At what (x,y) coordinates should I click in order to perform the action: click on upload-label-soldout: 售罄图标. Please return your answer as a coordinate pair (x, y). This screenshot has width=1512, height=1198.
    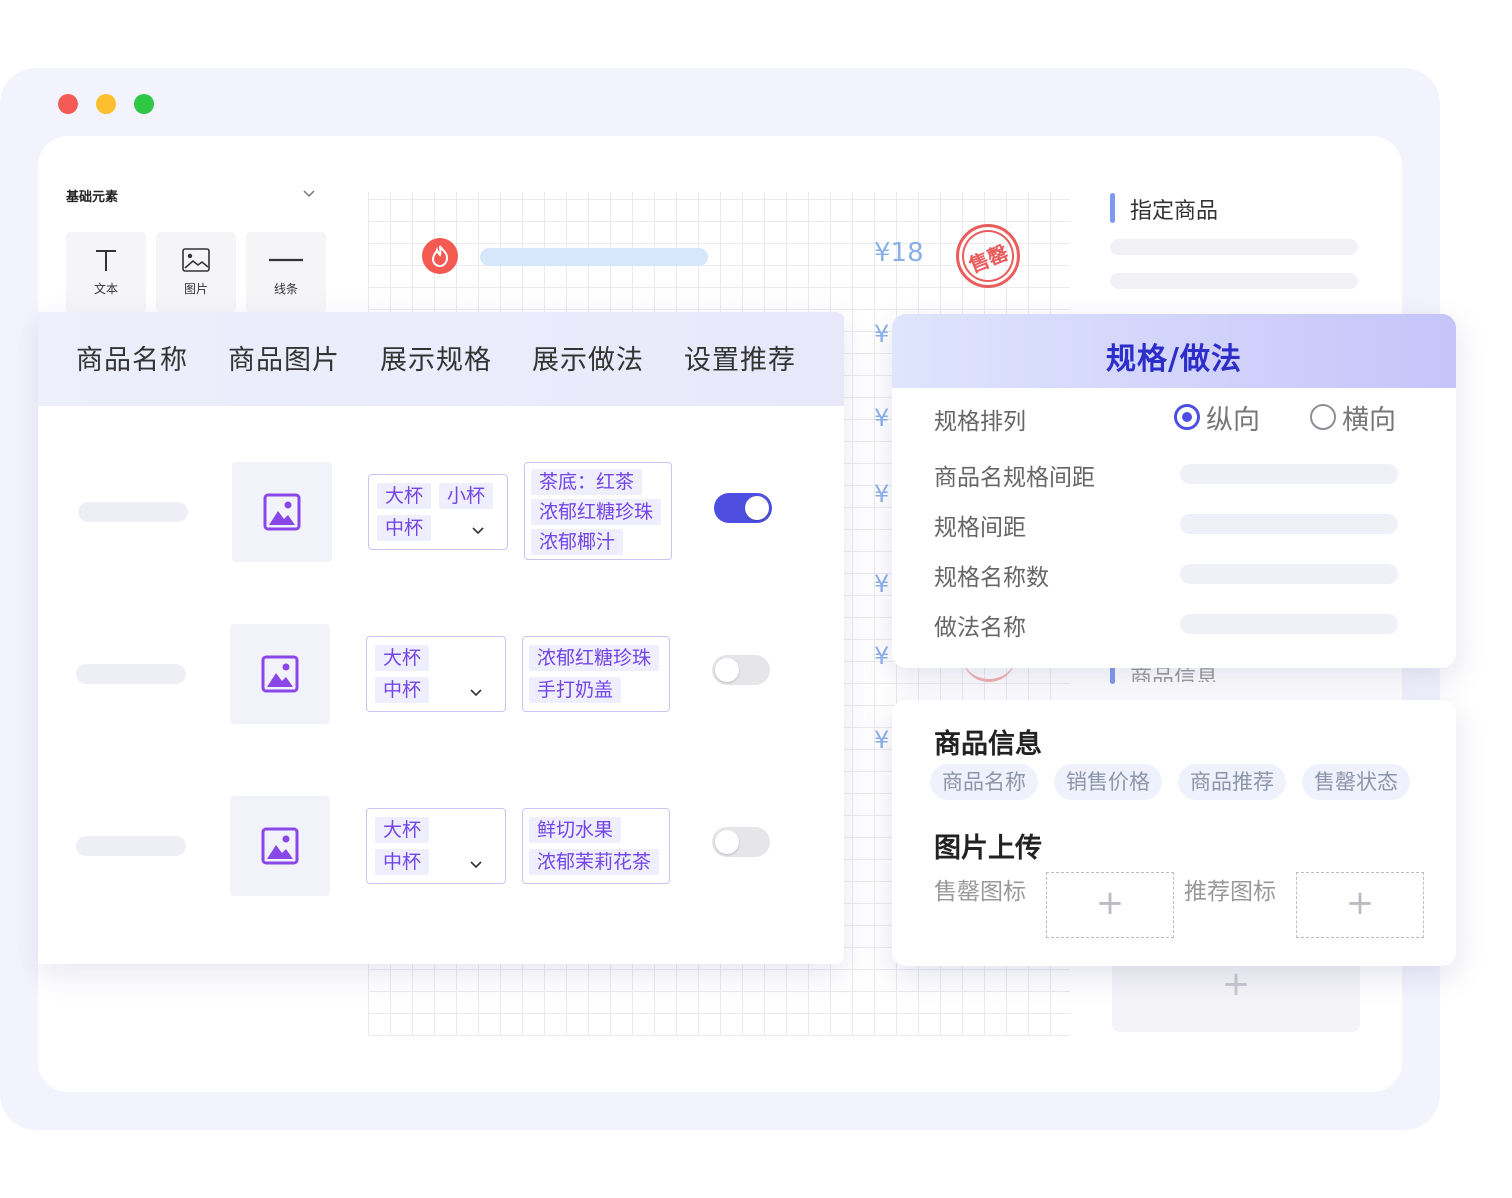
    Looking at the image, I should click on (980, 892).